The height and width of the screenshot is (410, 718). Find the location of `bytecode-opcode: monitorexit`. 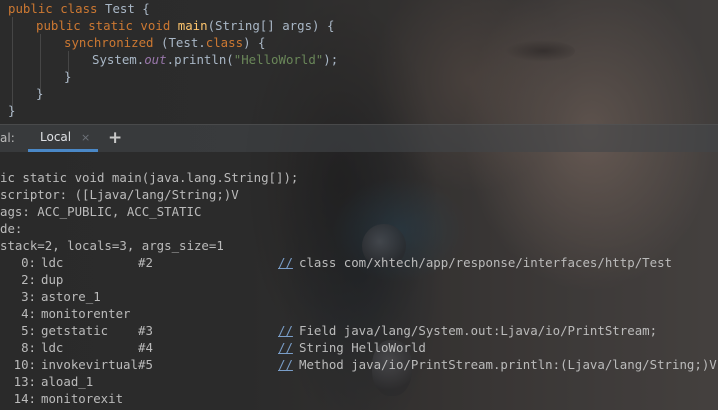

bytecode-opcode: monitorexit is located at coordinates (82, 398).